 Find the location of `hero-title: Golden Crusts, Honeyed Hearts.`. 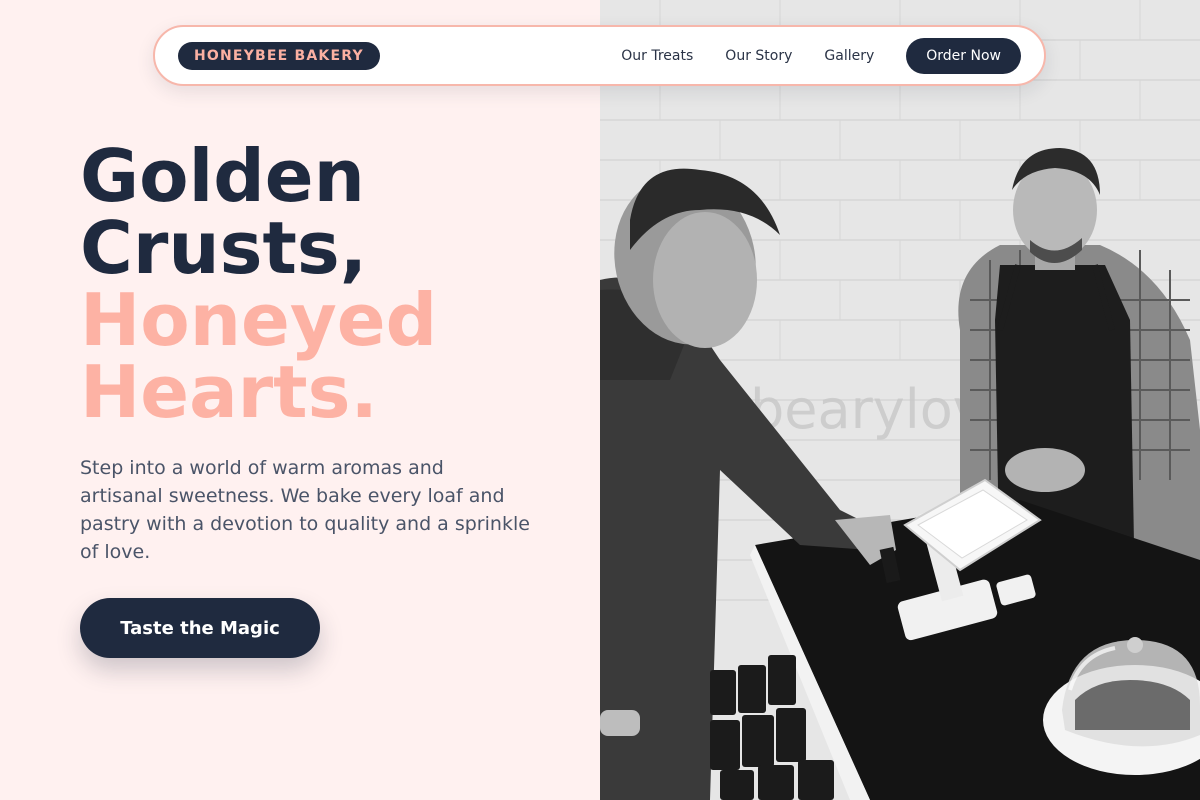

hero-title: Golden Crusts, Honeyed Hearts. is located at coordinates (258, 284).